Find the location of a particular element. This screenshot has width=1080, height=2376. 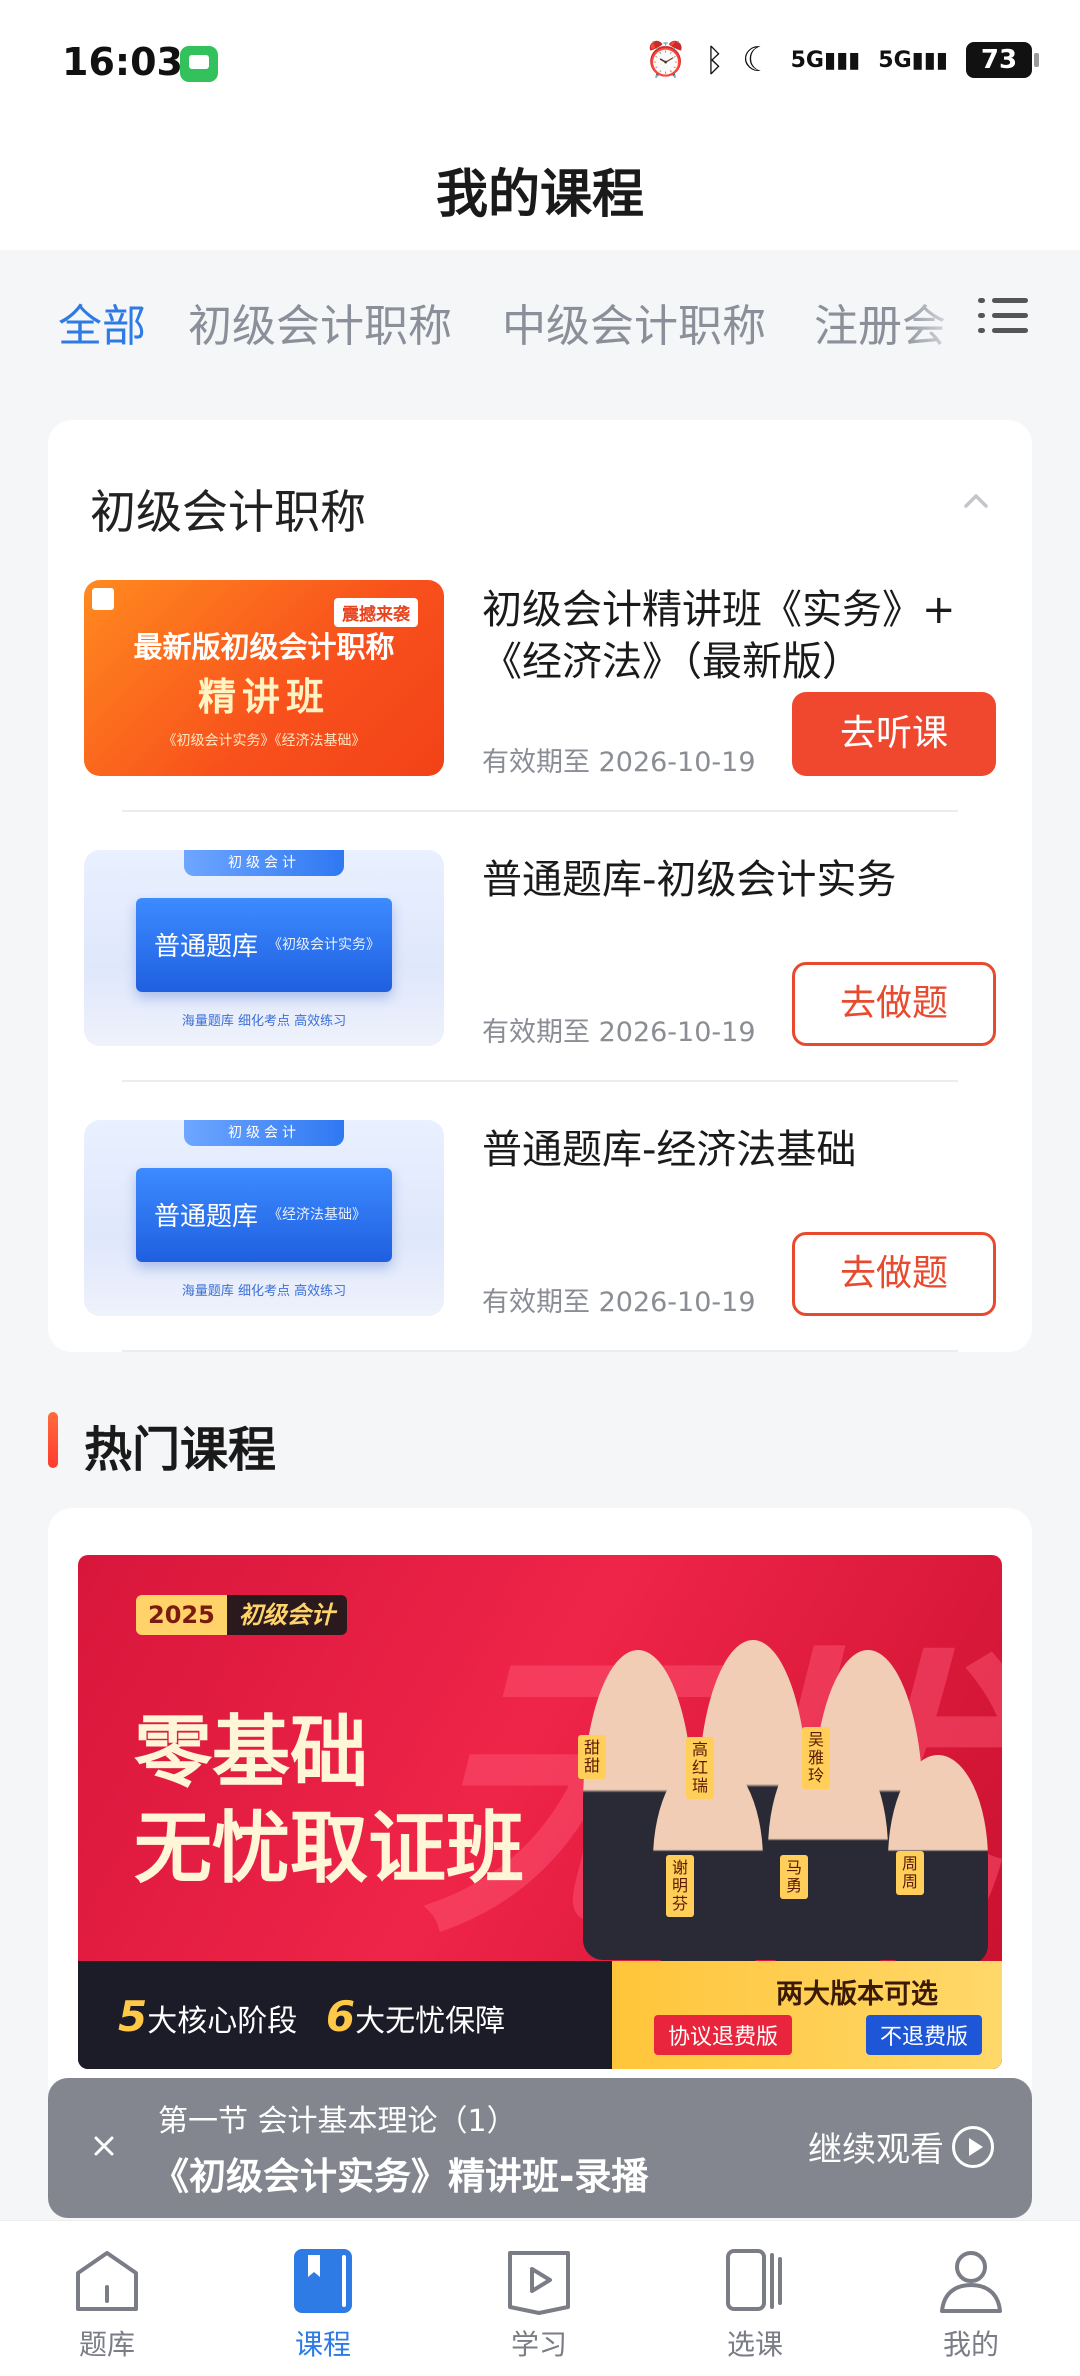

banner-version-refund: 协议退费版 is located at coordinates (722, 2035).